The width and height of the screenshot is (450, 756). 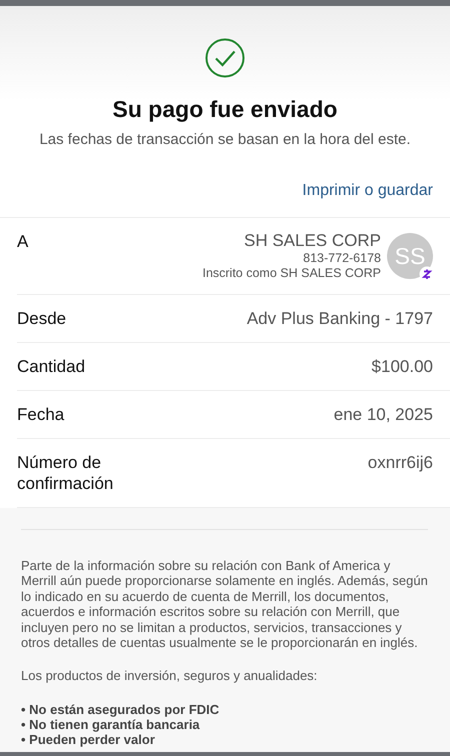 I want to click on disclosure-bullet: • No están asegurados por FDIC, so click(x=120, y=709).